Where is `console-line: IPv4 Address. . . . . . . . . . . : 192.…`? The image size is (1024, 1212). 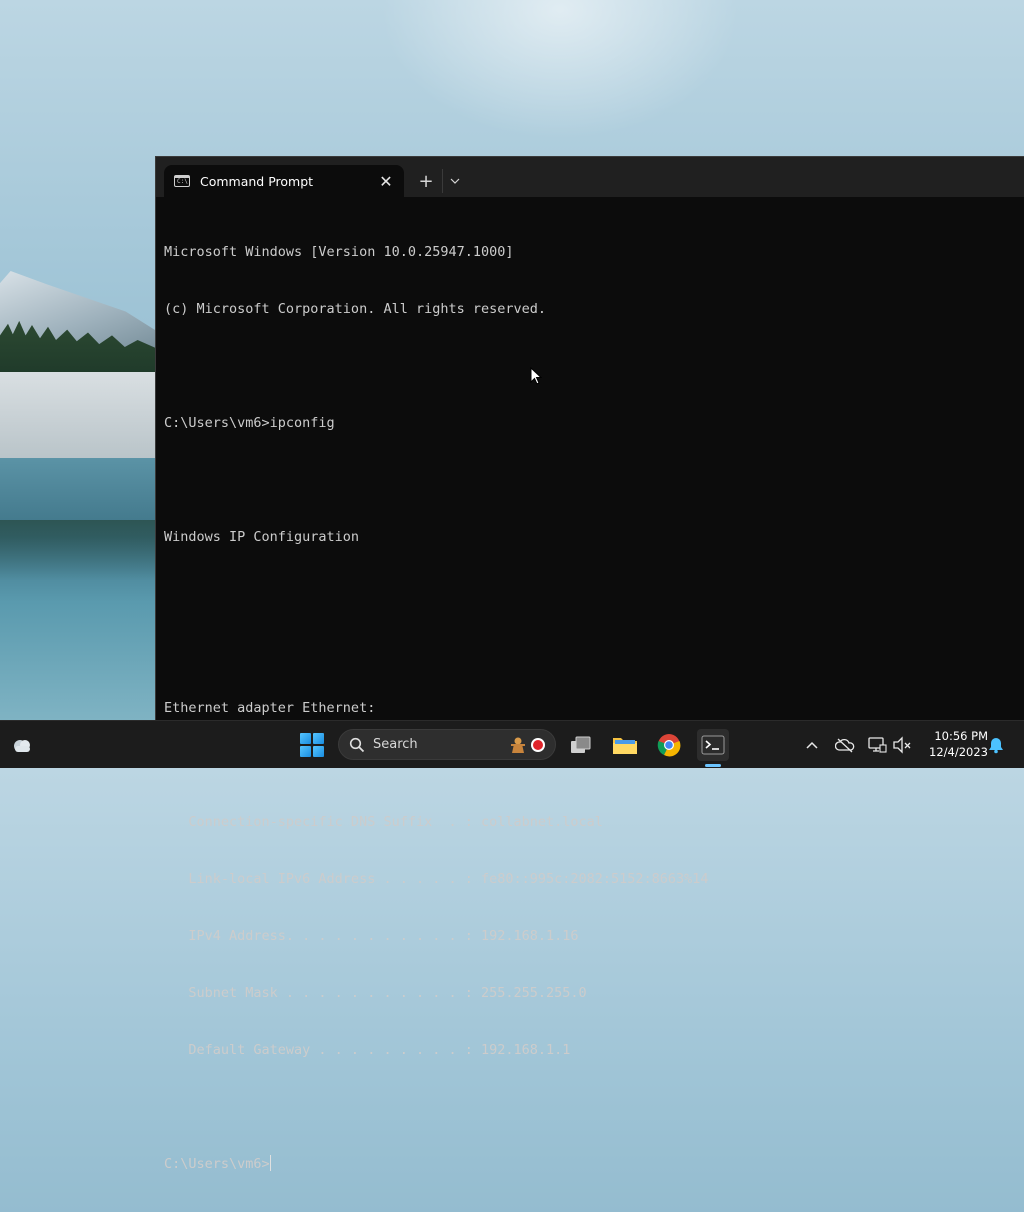 console-line: IPv4 Address. . . . . . . . . . . : 192.… is located at coordinates (371, 936).